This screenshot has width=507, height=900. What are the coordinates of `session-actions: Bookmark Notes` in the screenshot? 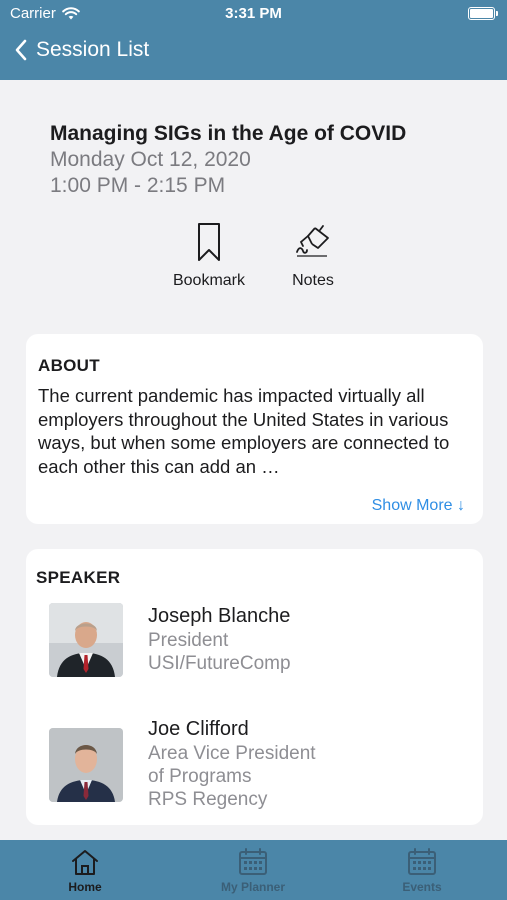 It's located at (253, 262).